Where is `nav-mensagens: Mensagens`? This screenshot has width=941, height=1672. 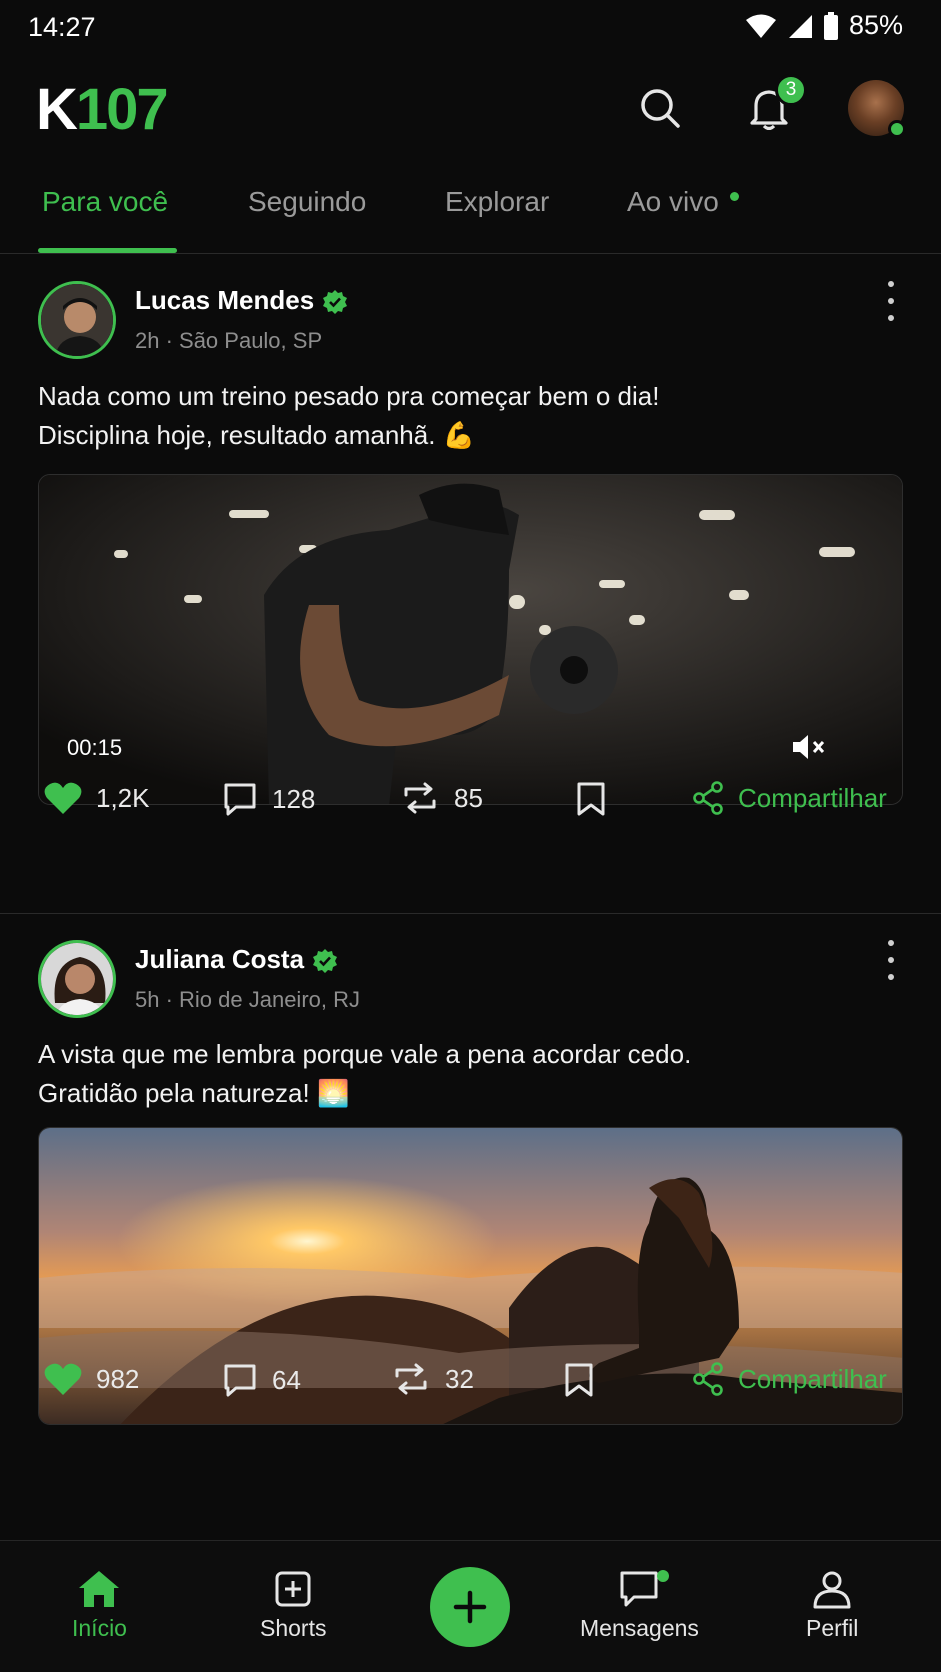 nav-mensagens: Mensagens is located at coordinates (639, 1605).